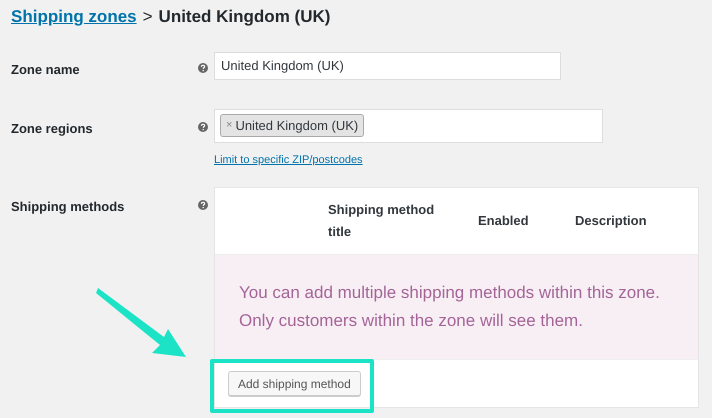  Describe the element at coordinates (74, 17) in the screenshot. I see `breadcrumb-link: Shipping zones` at that location.